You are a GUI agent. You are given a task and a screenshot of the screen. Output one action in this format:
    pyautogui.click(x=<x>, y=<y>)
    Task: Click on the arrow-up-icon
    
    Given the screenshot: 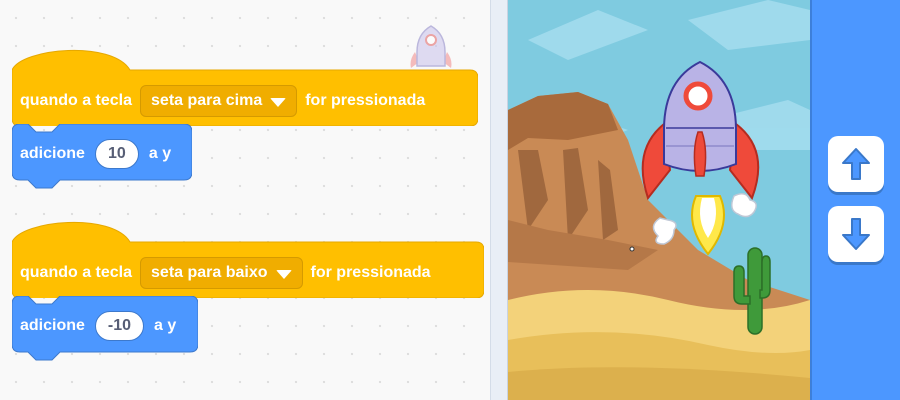 What is the action you would take?
    pyautogui.click(x=856, y=164)
    